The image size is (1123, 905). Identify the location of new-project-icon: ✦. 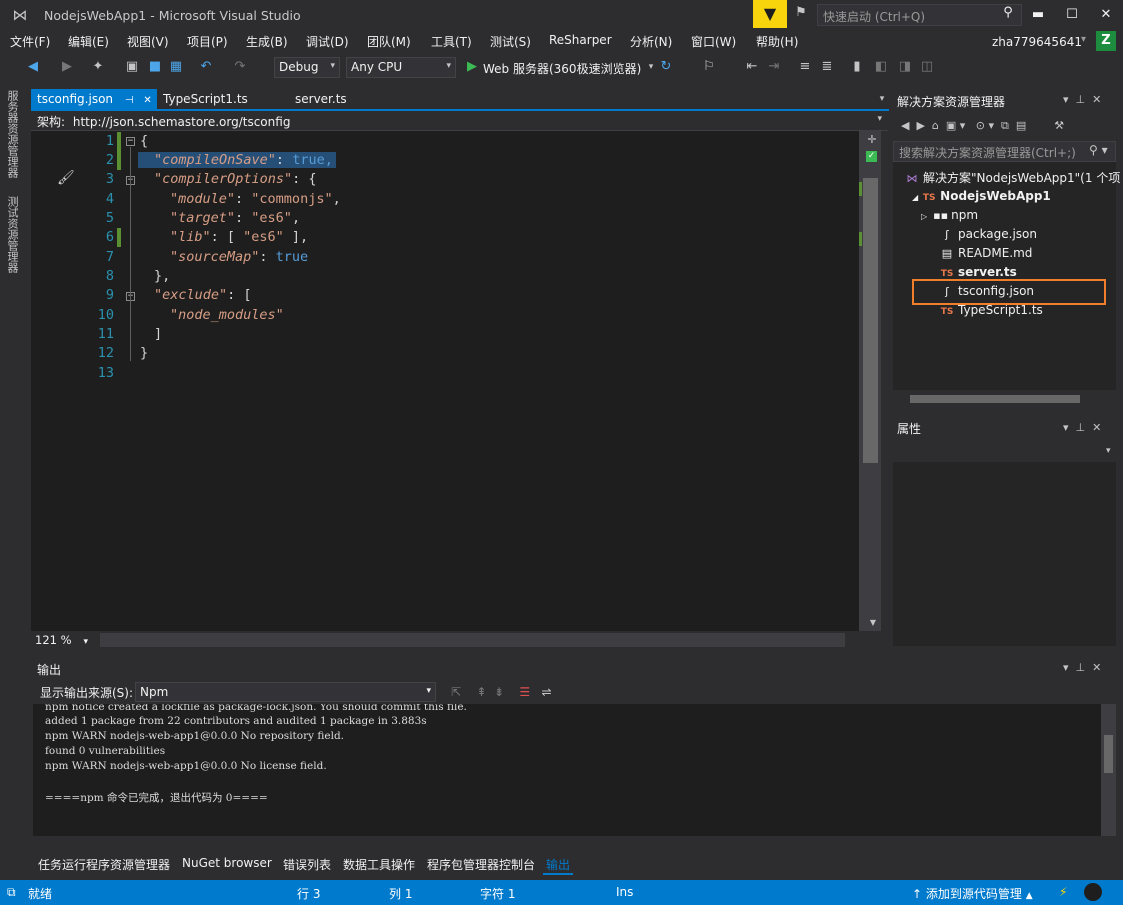
(98, 67).